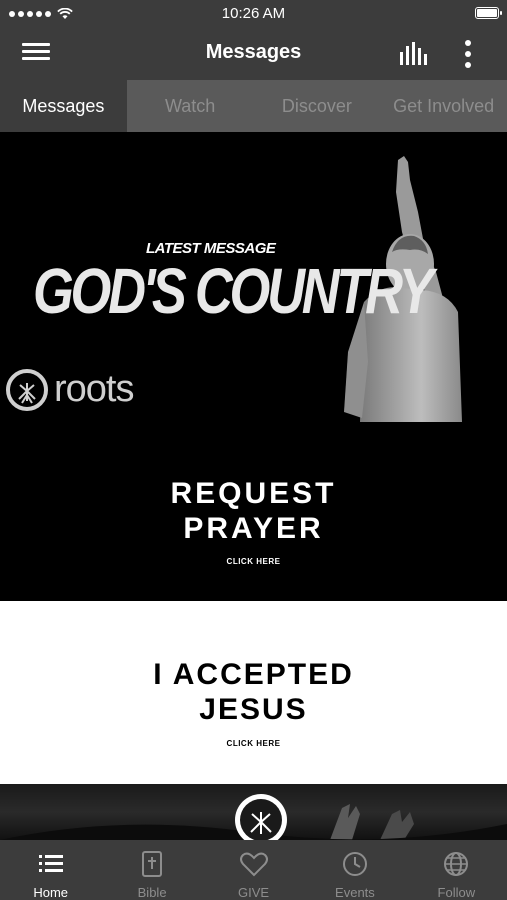 The height and width of the screenshot is (900, 507). What do you see at coordinates (253, 743) in the screenshot?
I see `accepted-jesus-cta: CLICK HERE` at bounding box center [253, 743].